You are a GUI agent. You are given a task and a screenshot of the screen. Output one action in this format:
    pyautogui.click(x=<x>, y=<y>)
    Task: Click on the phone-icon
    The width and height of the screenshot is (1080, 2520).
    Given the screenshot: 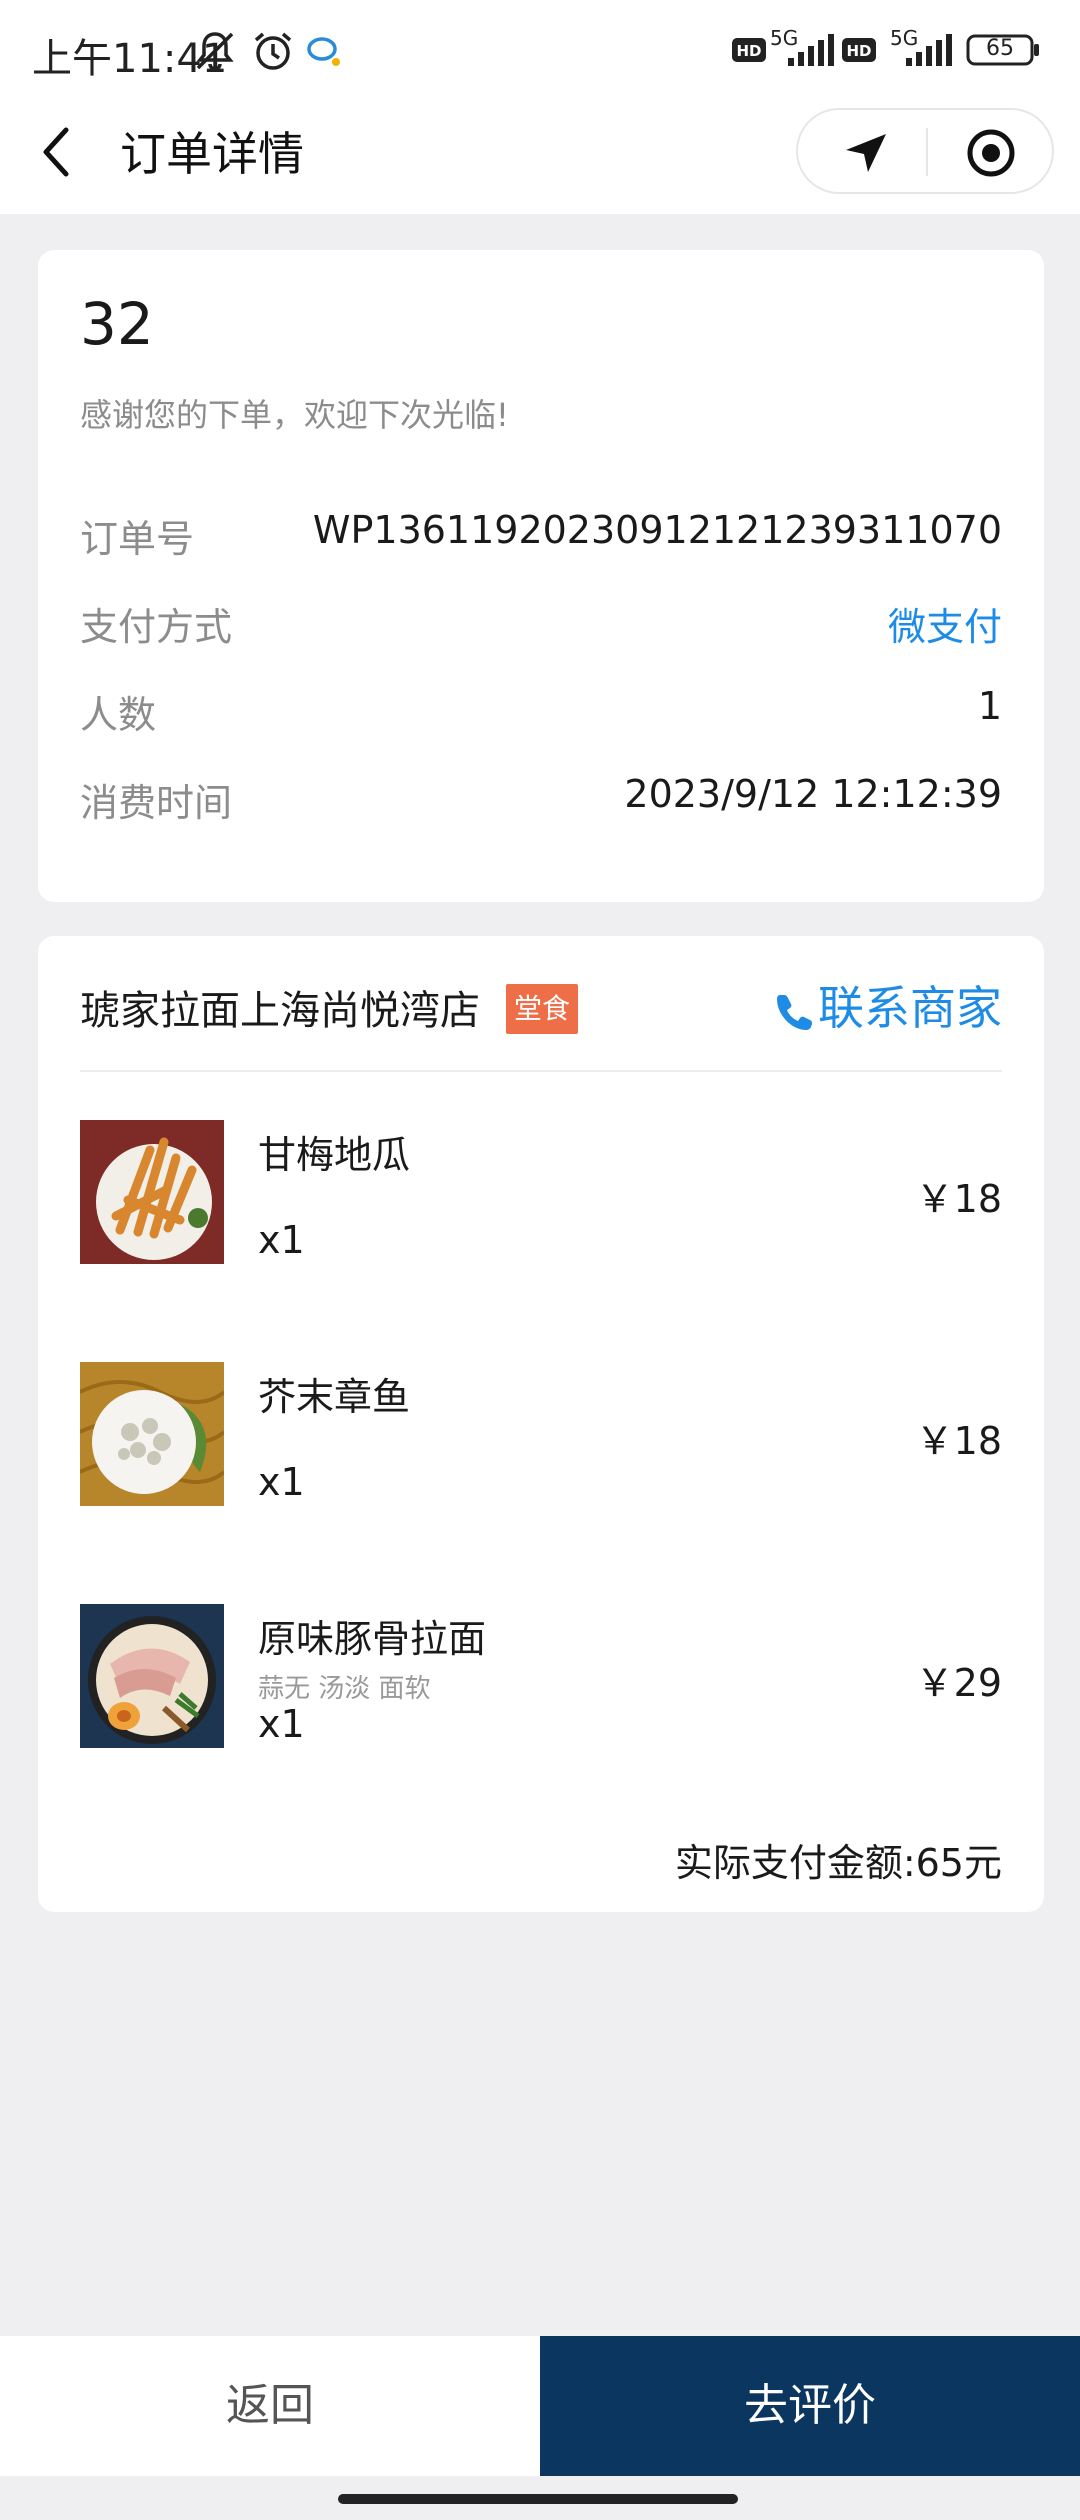 What is the action you would take?
    pyautogui.click(x=794, y=1012)
    